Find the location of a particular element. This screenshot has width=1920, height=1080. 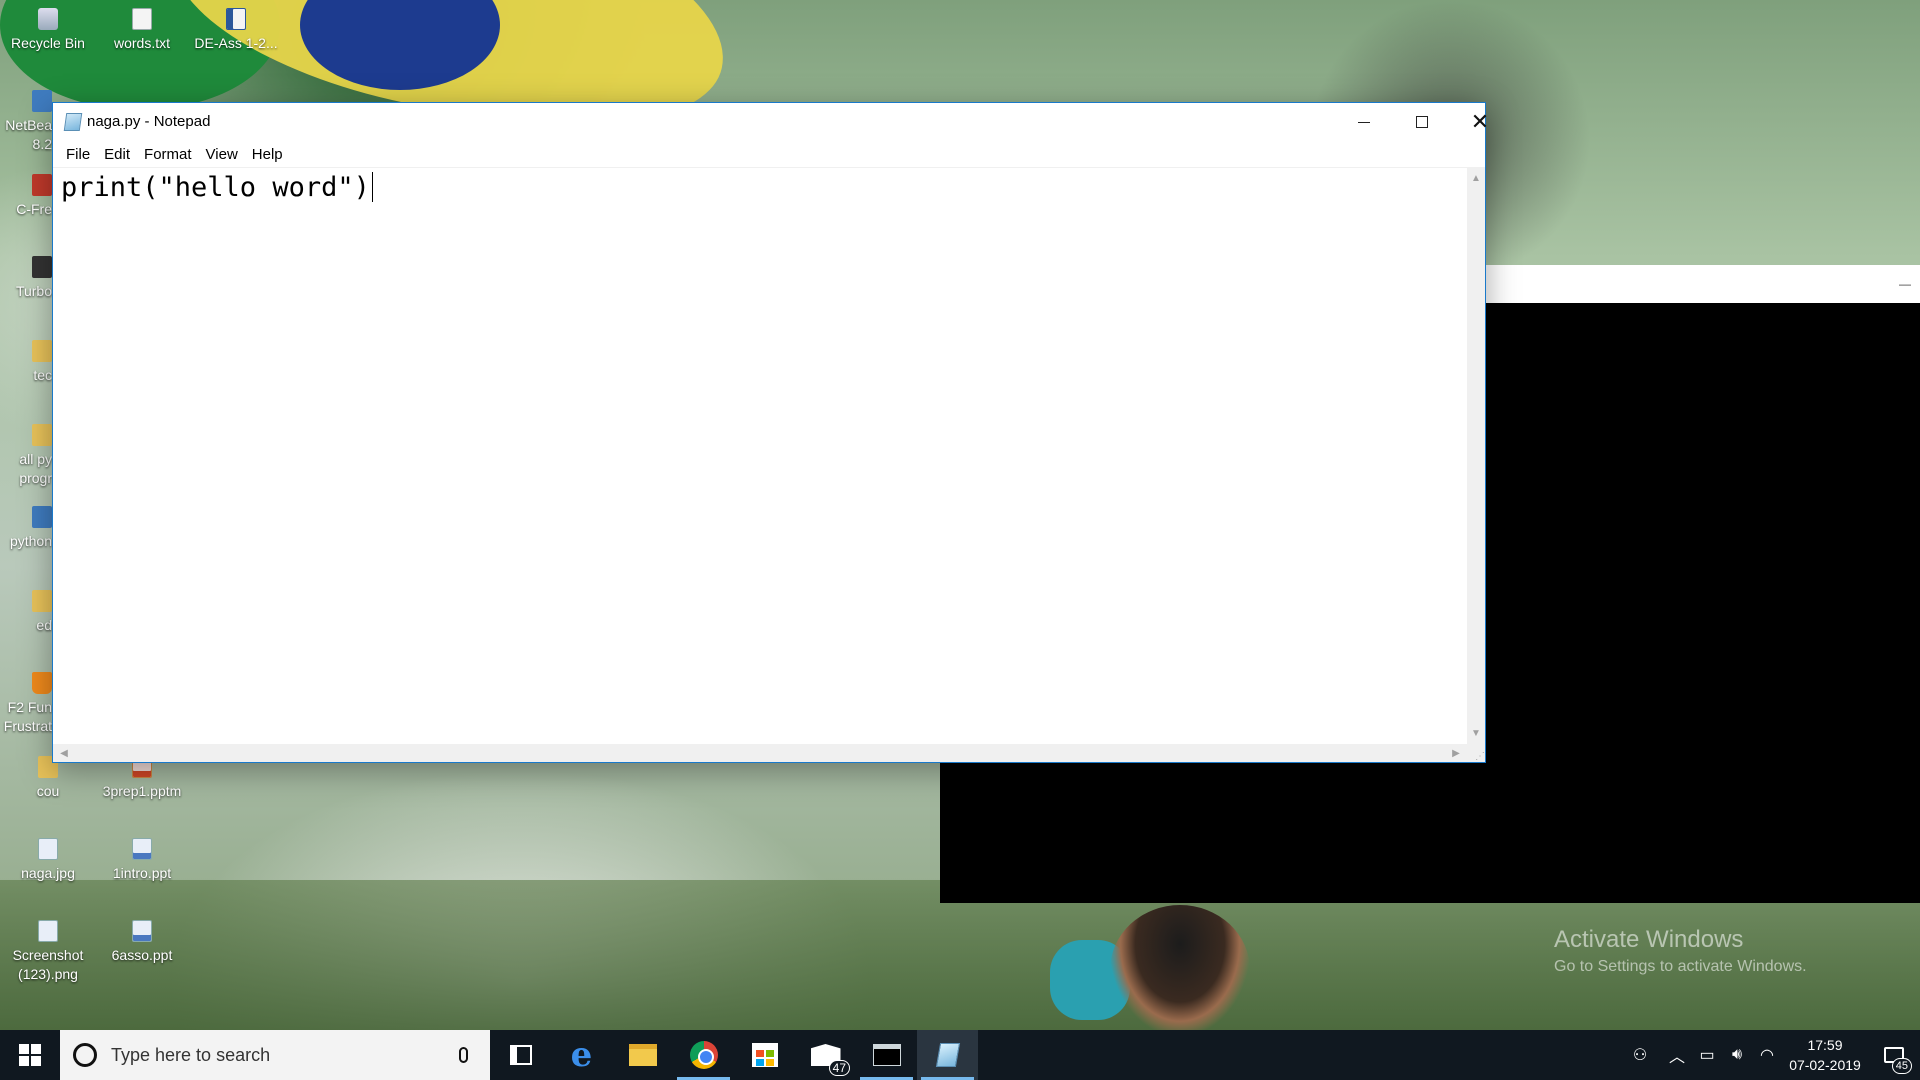

maximize-icon is located at coordinates (1422, 122).